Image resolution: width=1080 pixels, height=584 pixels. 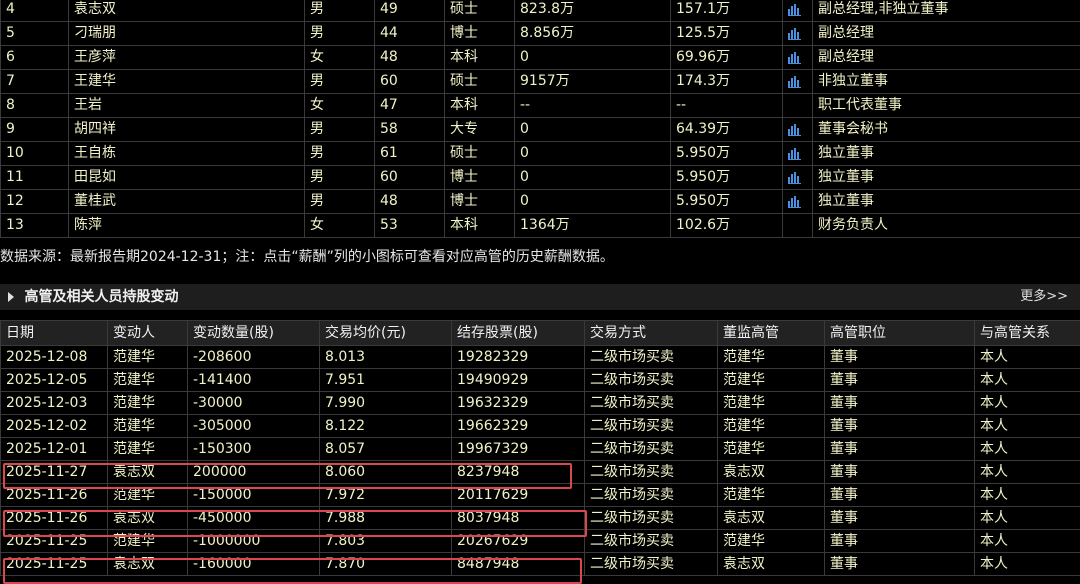 I want to click on cell-age: 48, so click(x=409, y=57).